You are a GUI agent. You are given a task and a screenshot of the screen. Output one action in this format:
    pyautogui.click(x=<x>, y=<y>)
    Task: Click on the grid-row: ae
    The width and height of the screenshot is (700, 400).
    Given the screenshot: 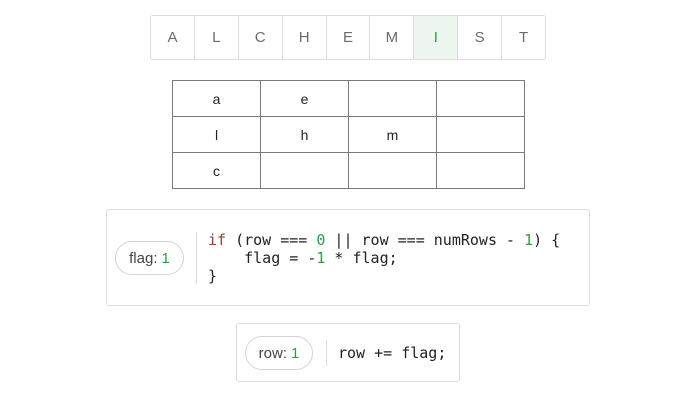 What is the action you would take?
    pyautogui.click(x=348, y=98)
    